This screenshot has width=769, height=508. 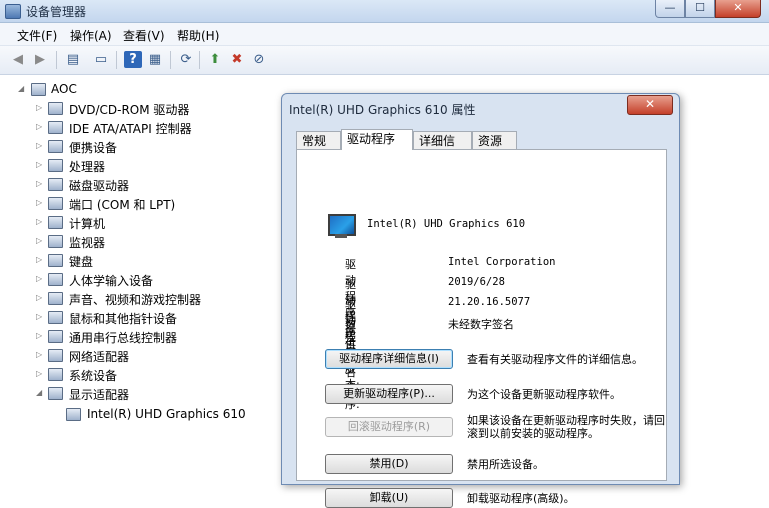 What do you see at coordinates (55, 317) in the screenshot?
I see `mouse-icon` at bounding box center [55, 317].